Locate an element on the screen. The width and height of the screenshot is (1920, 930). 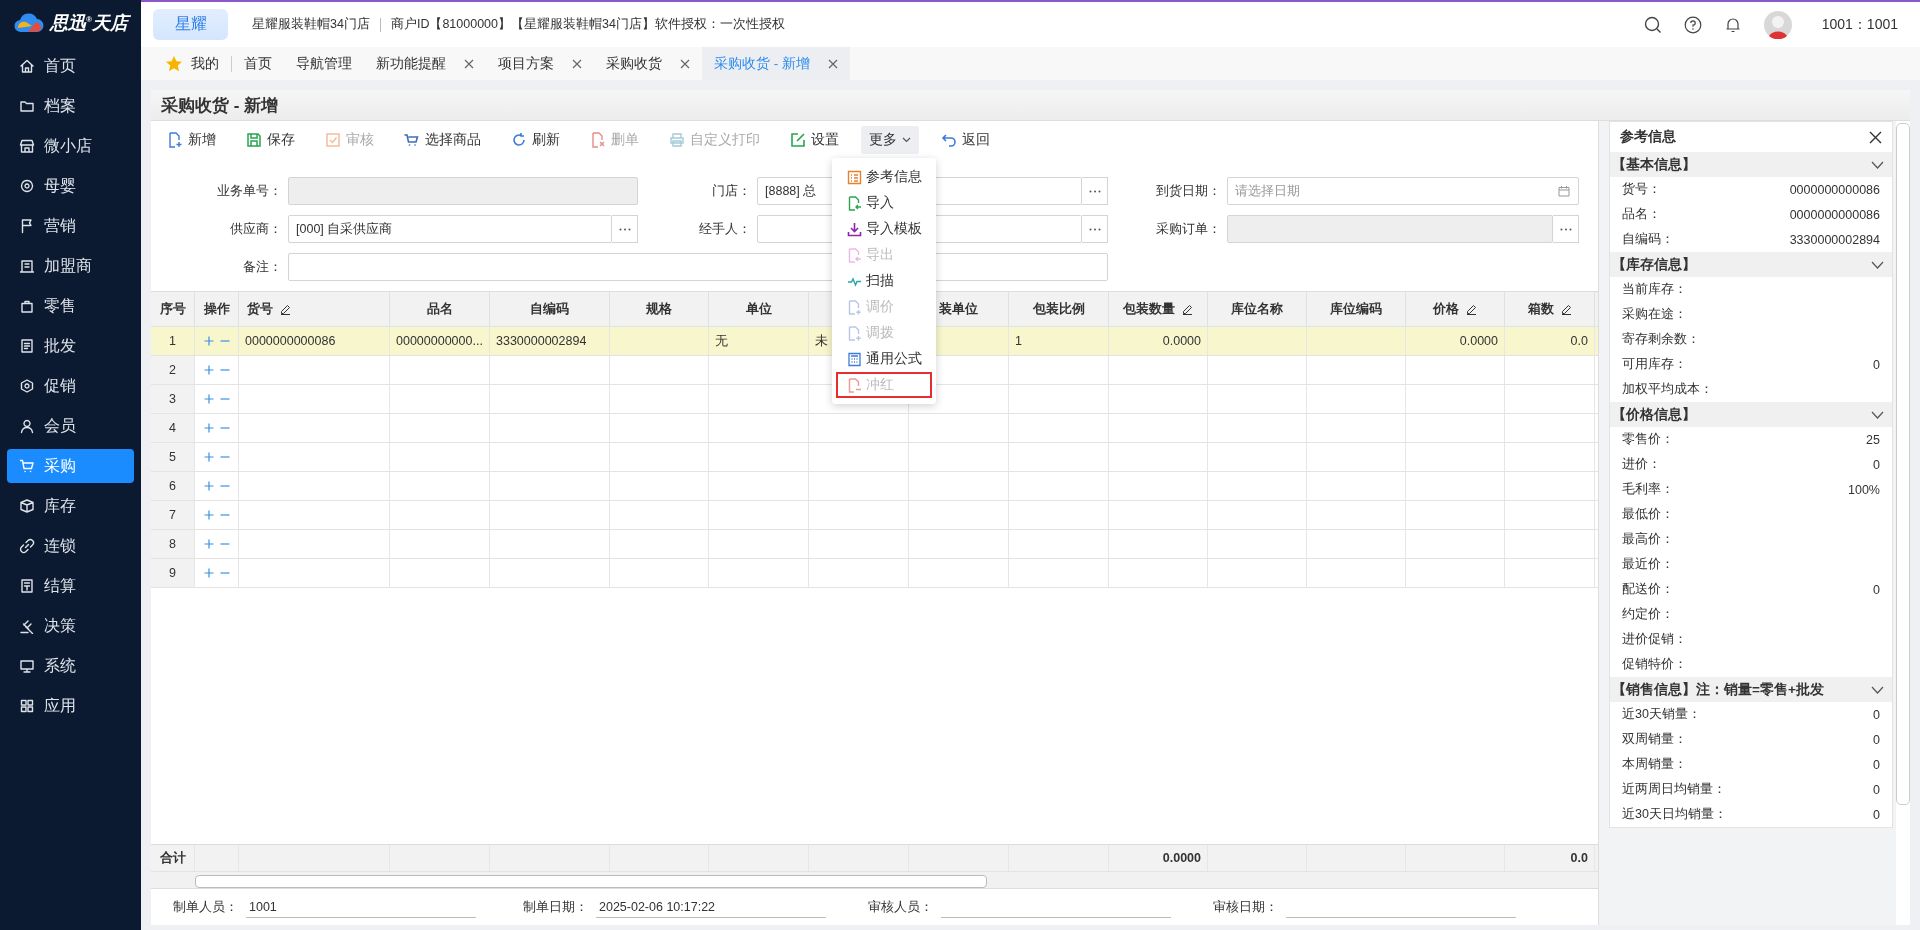
info-label: 约定价： is located at coordinates (1648, 614).